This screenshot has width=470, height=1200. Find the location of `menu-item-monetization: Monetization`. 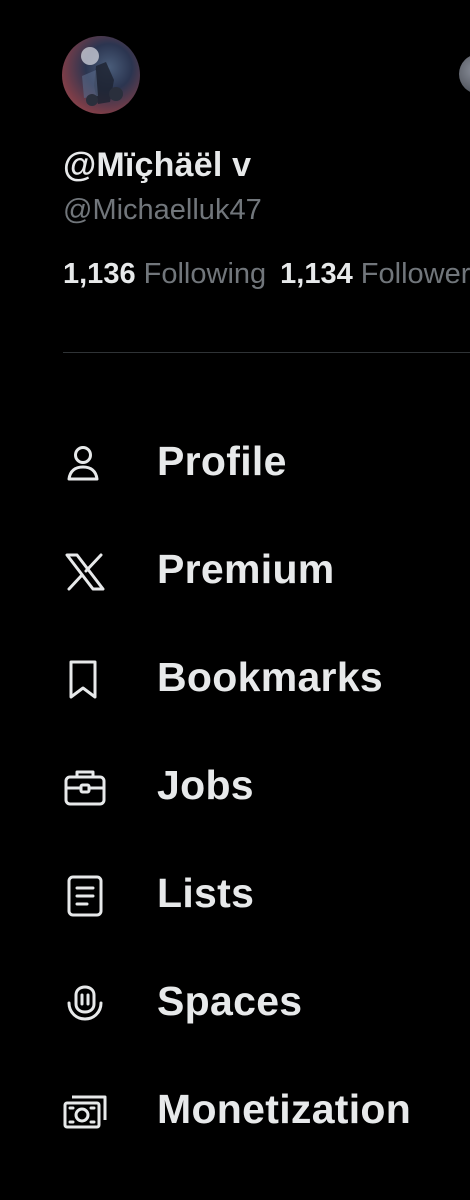

menu-item-monetization: Monetization is located at coordinates (235, 1110).